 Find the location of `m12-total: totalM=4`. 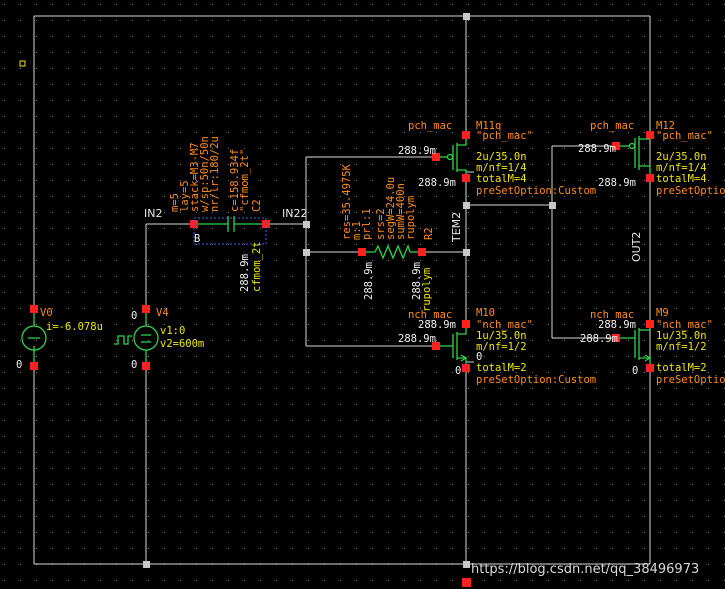

m12-total: totalM=4 is located at coordinates (681, 179).